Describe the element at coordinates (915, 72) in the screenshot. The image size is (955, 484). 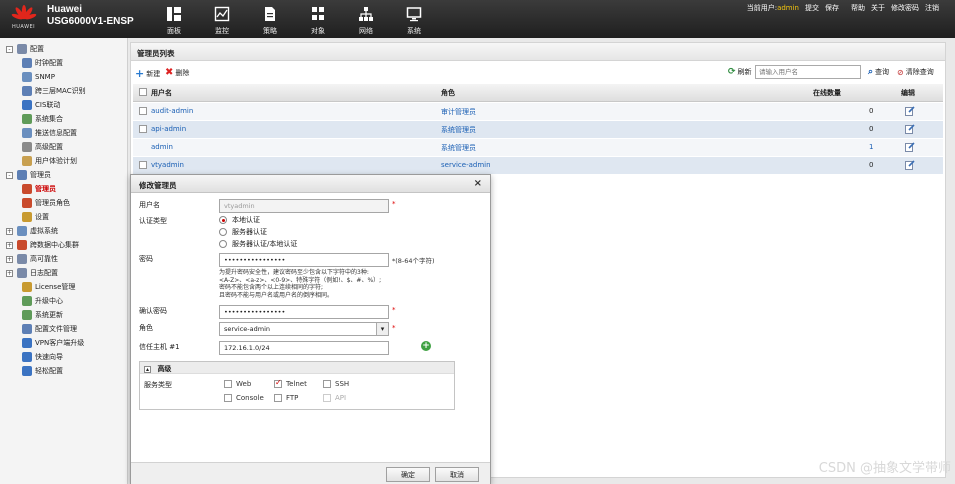
I see `clear-query-button: ⊘ 清除查询` at that location.